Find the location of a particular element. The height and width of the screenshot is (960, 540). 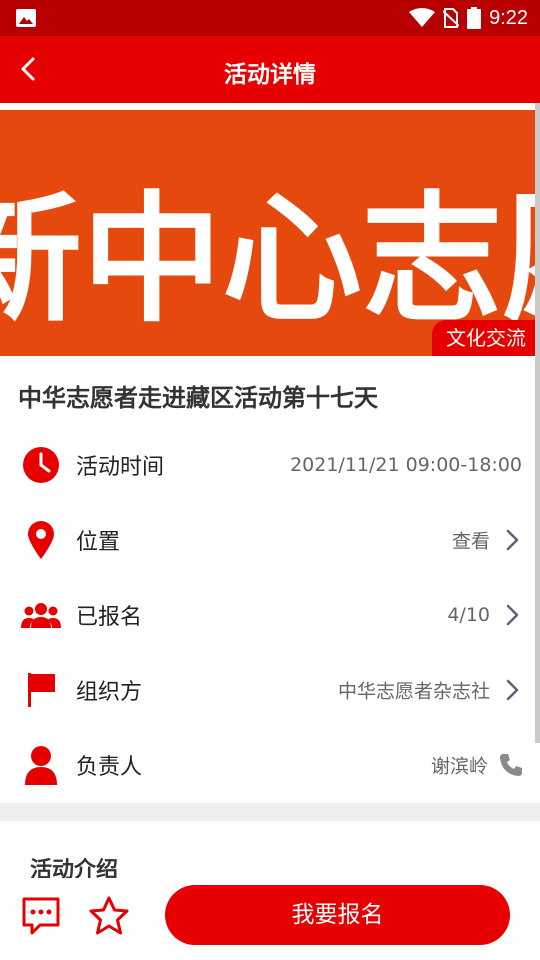

status-time: 9:22 is located at coordinates (508, 17).